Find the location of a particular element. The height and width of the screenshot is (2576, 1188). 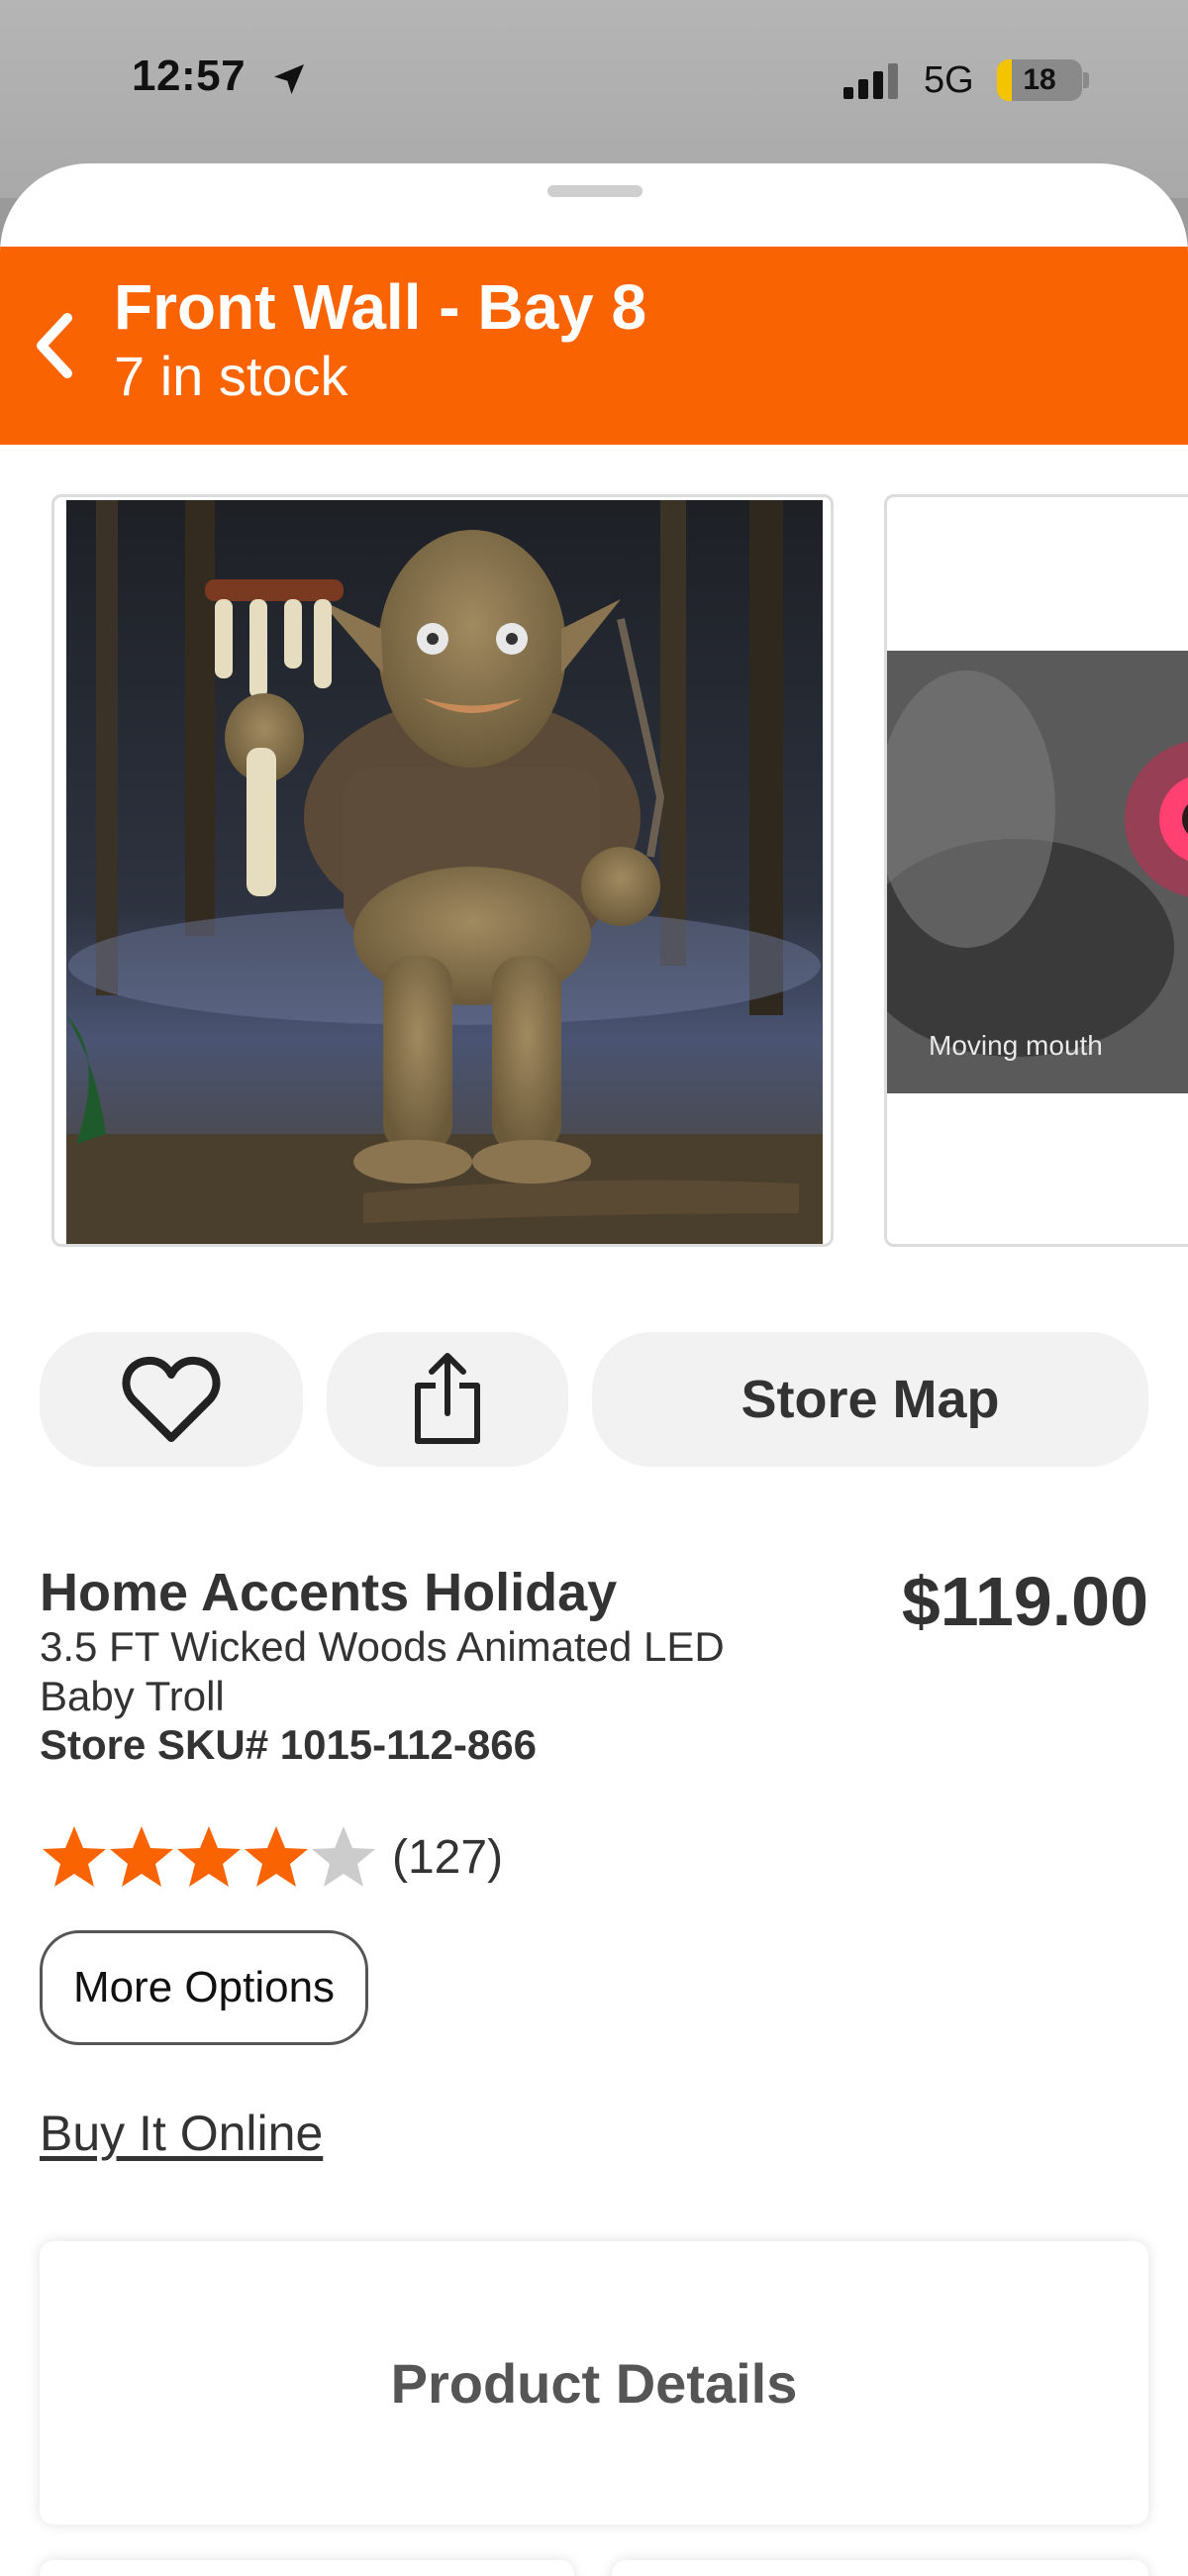

image-caption: Moving mouth is located at coordinates (1016, 1045).